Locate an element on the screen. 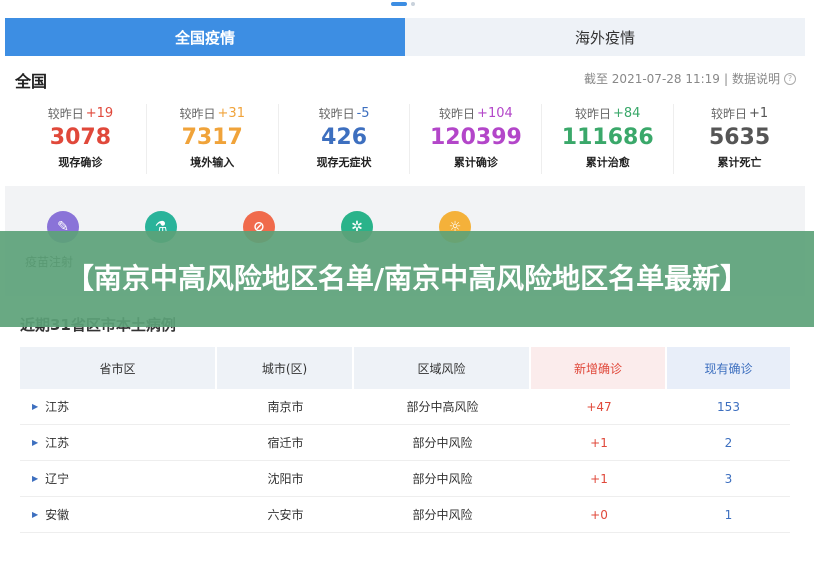 The height and width of the screenshot is (566, 814). data-info-link: 数据说明 is located at coordinates (756, 78).